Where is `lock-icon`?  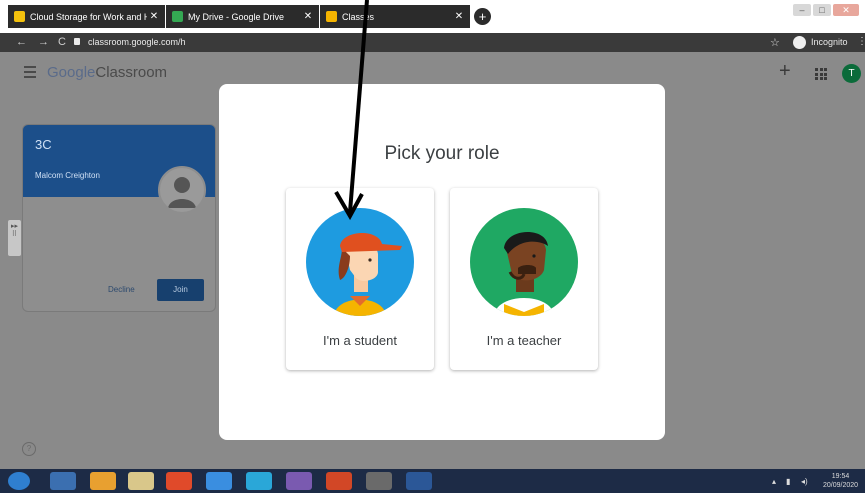
lock-icon is located at coordinates (77, 41).